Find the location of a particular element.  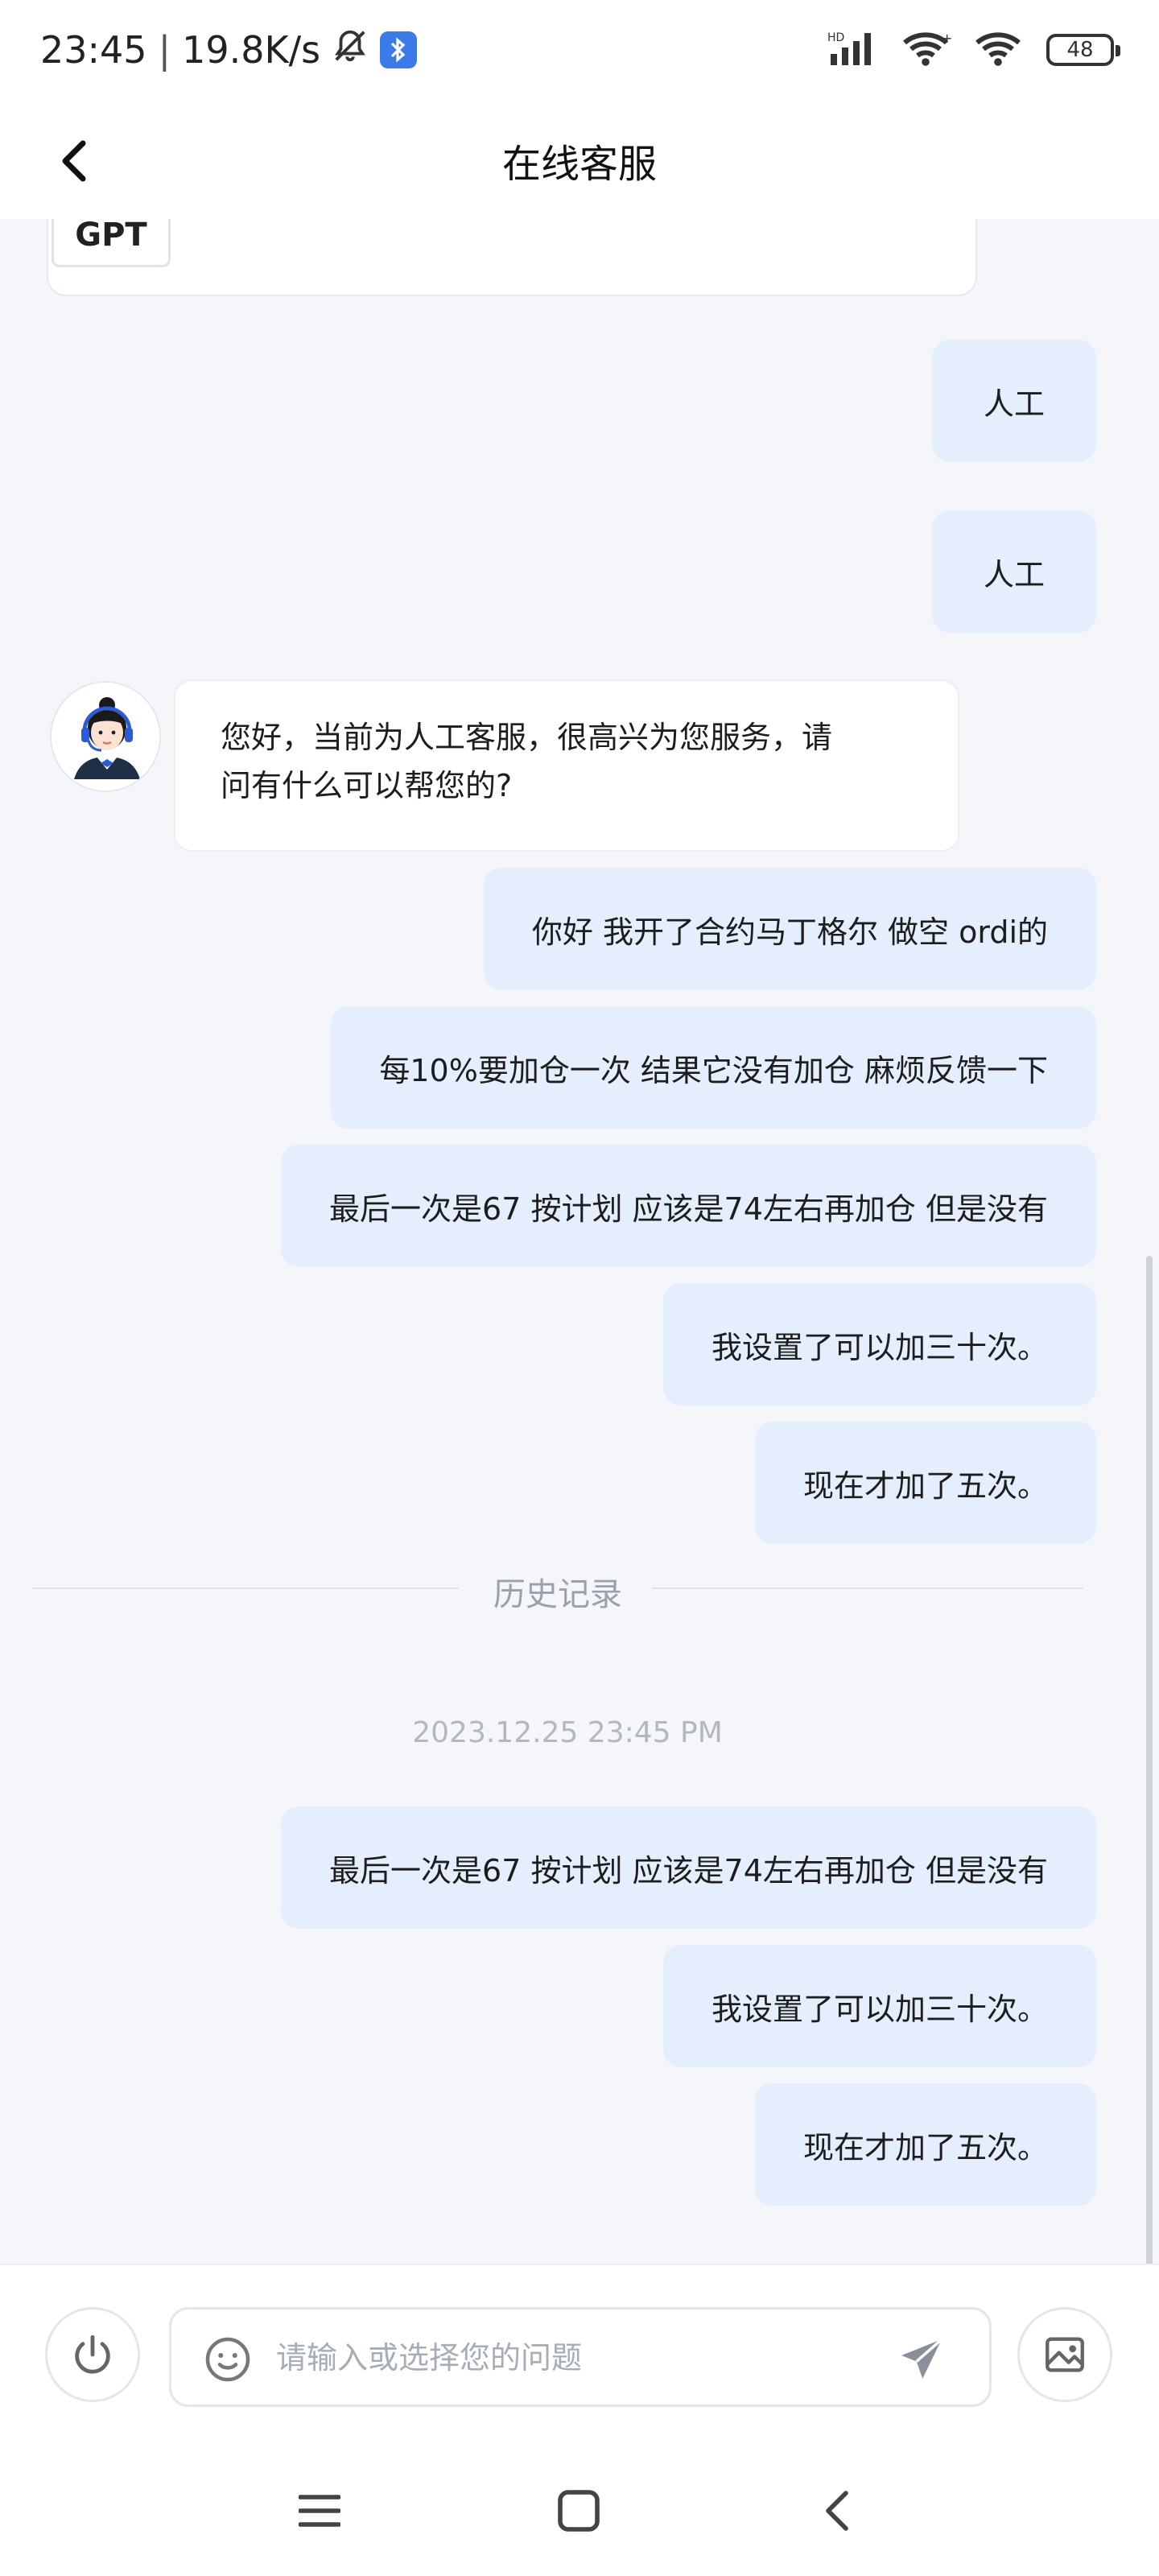

input-bar is located at coordinates (579, 2353).